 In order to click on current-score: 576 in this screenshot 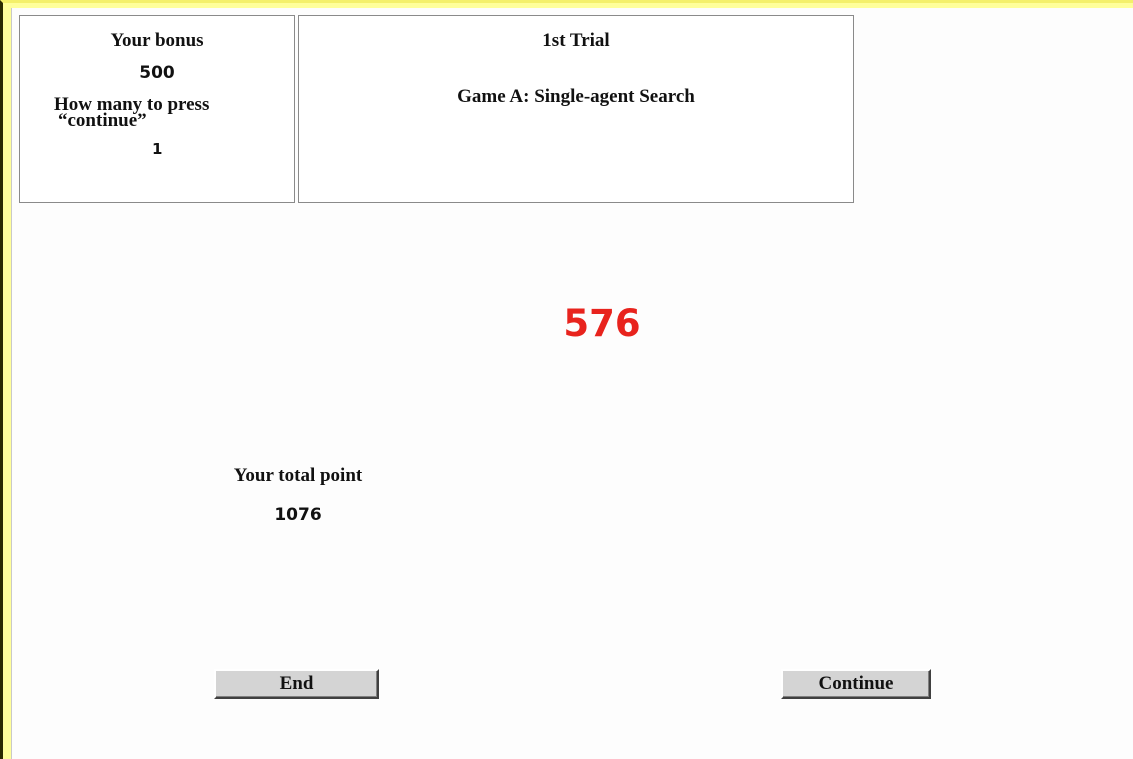, I will do `click(602, 323)`.